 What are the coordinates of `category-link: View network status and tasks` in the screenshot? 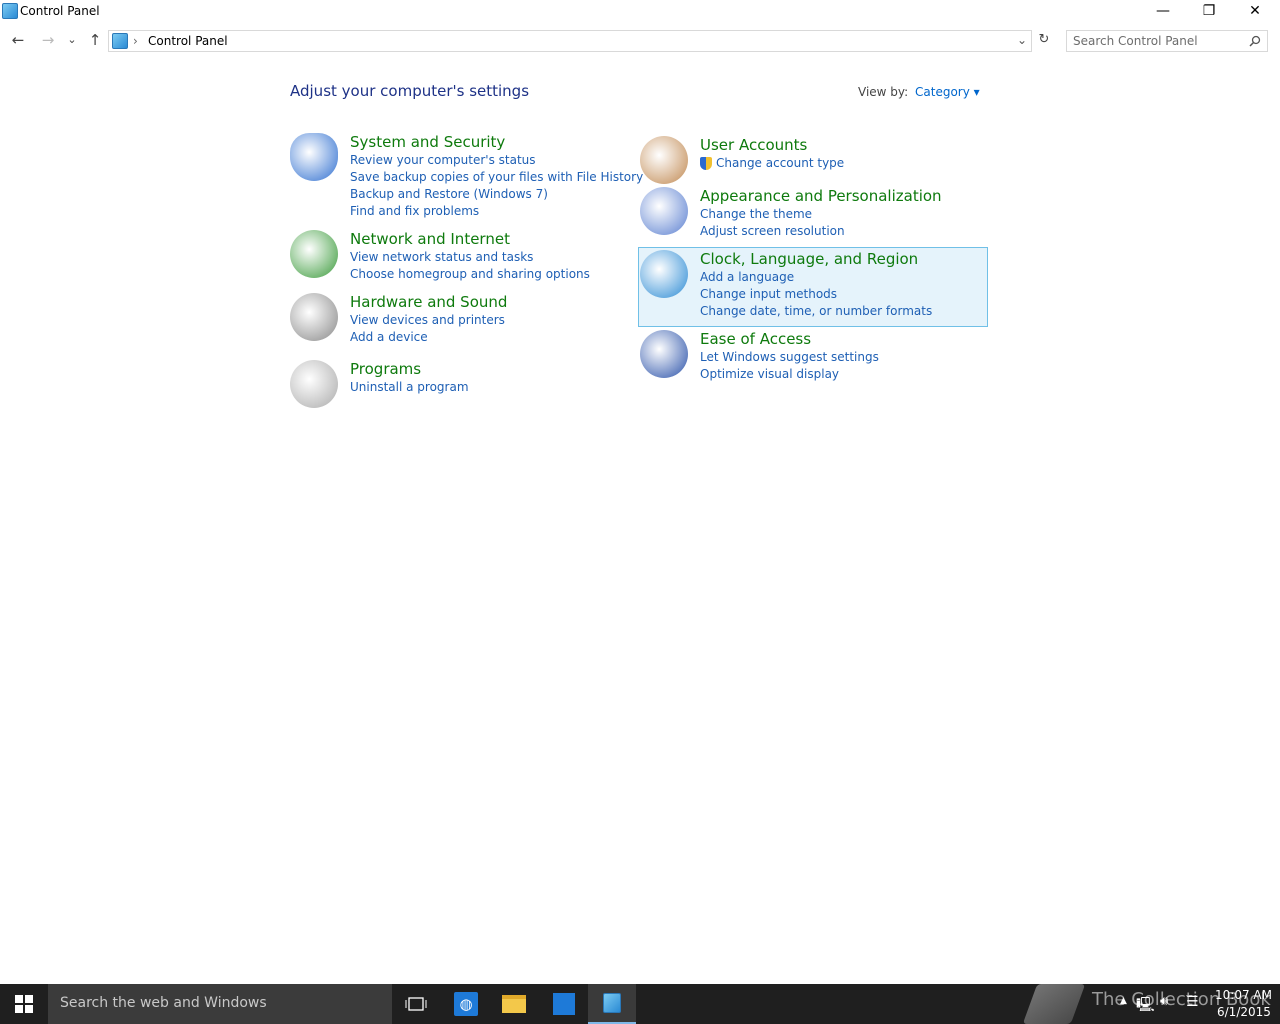 It's located at (470, 258).